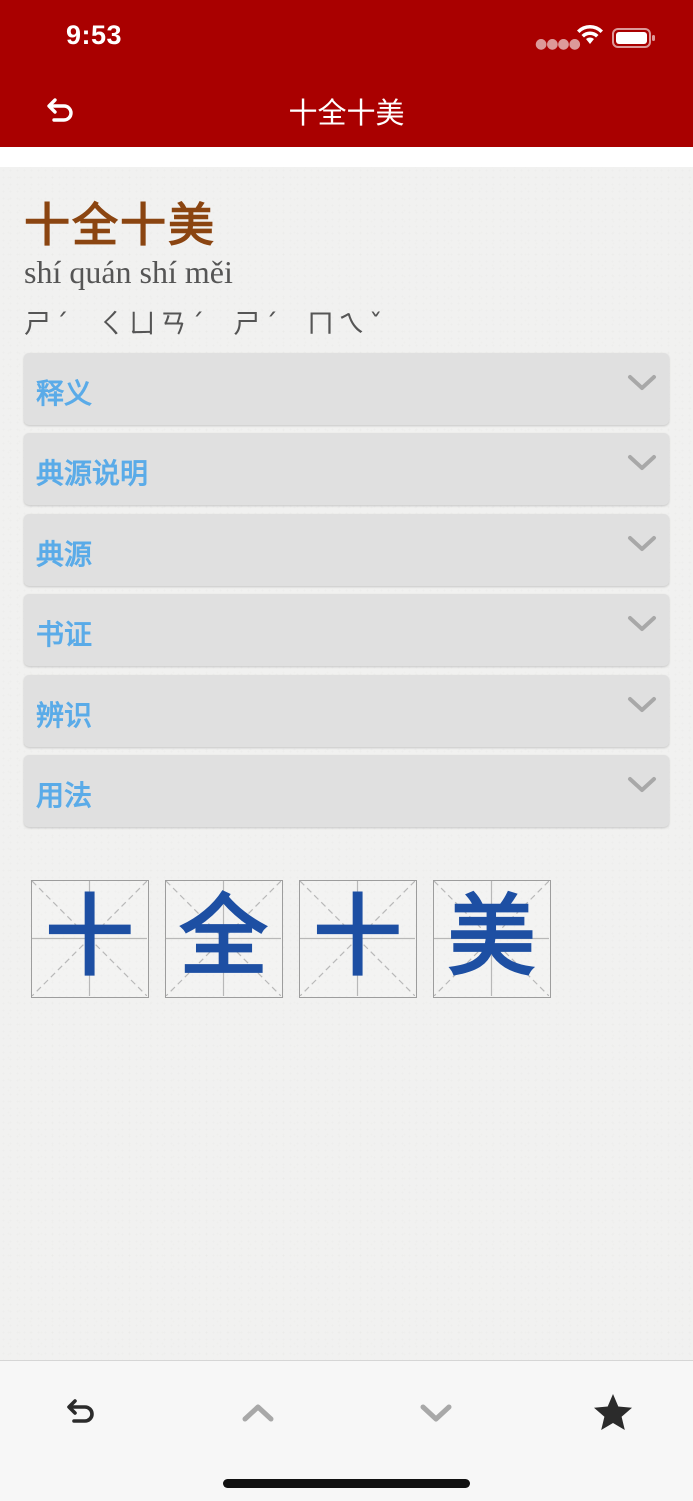  What do you see at coordinates (590, 34) in the screenshot?
I see `wifi-icon` at bounding box center [590, 34].